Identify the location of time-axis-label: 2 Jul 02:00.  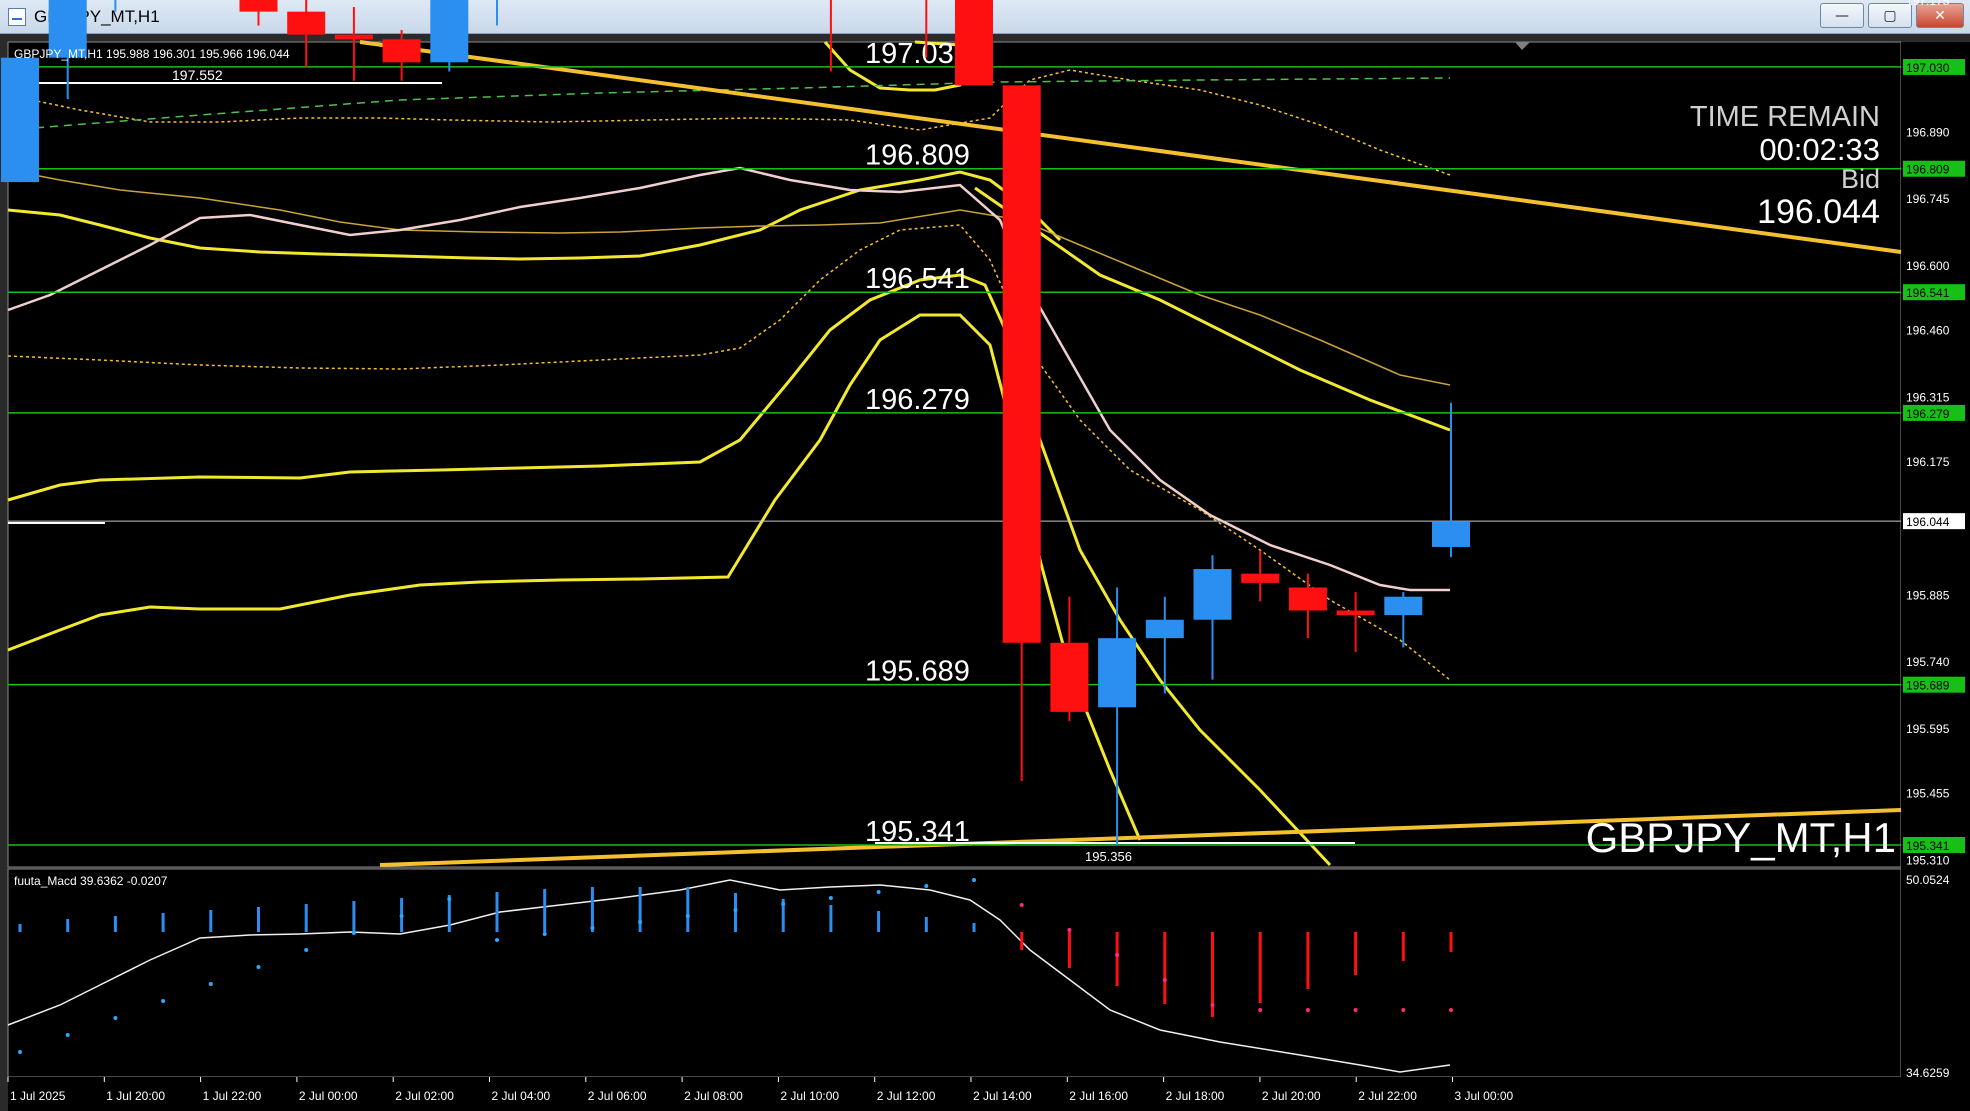
(424, 1096).